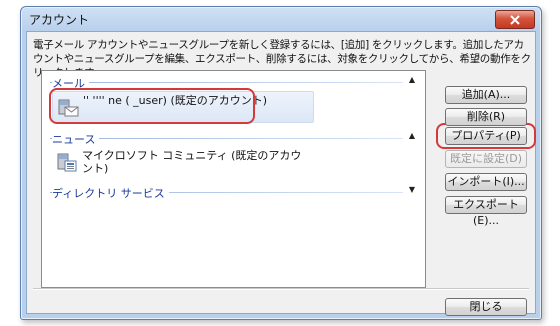 This screenshot has height=326, width=560. I want to click on news-account-icon, so click(67, 162).